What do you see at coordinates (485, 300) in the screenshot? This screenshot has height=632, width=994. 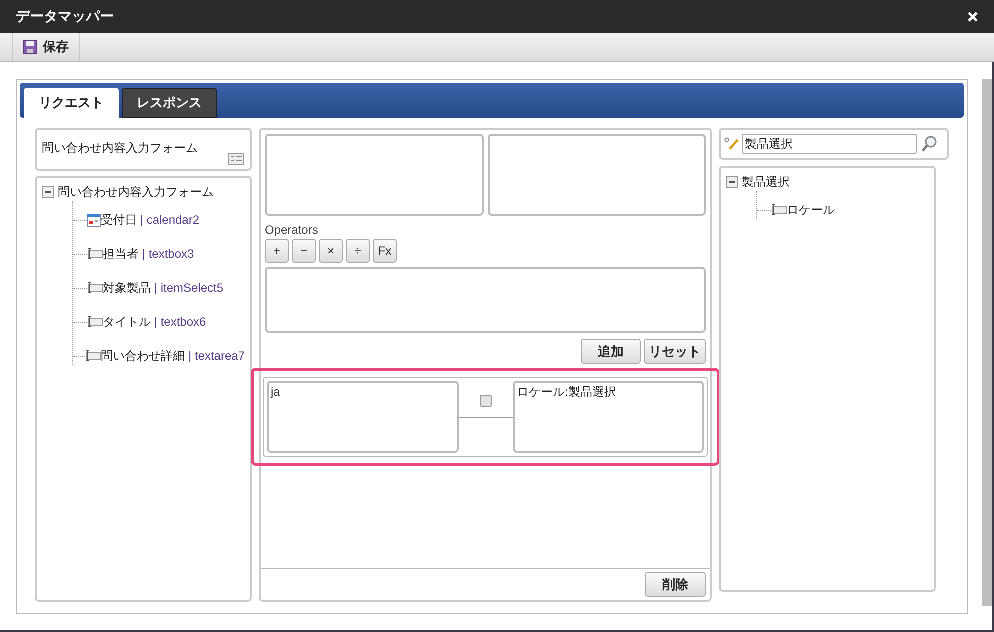 I see `expression-field` at bounding box center [485, 300].